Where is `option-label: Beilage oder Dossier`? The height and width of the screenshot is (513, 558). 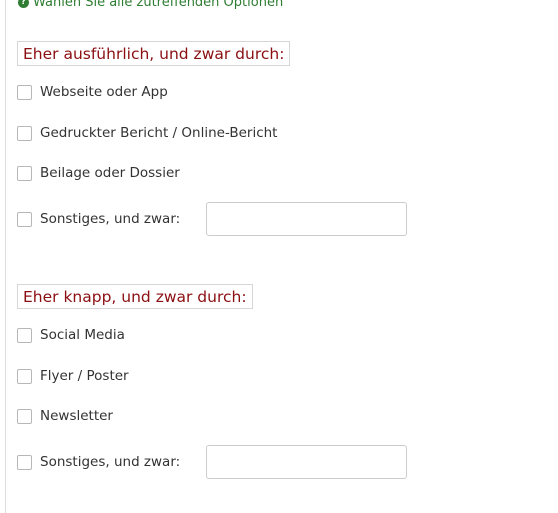
option-label: Beilage oder Dossier is located at coordinates (110, 173).